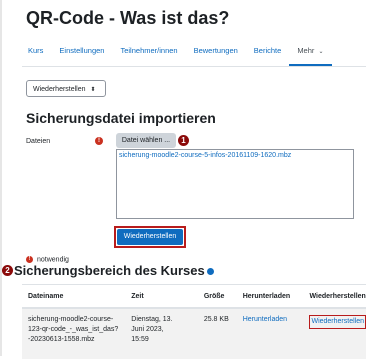 This screenshot has height=359, width=366. I want to click on backup-area-heading: Sicherungsbereich des Kurses, so click(114, 270).